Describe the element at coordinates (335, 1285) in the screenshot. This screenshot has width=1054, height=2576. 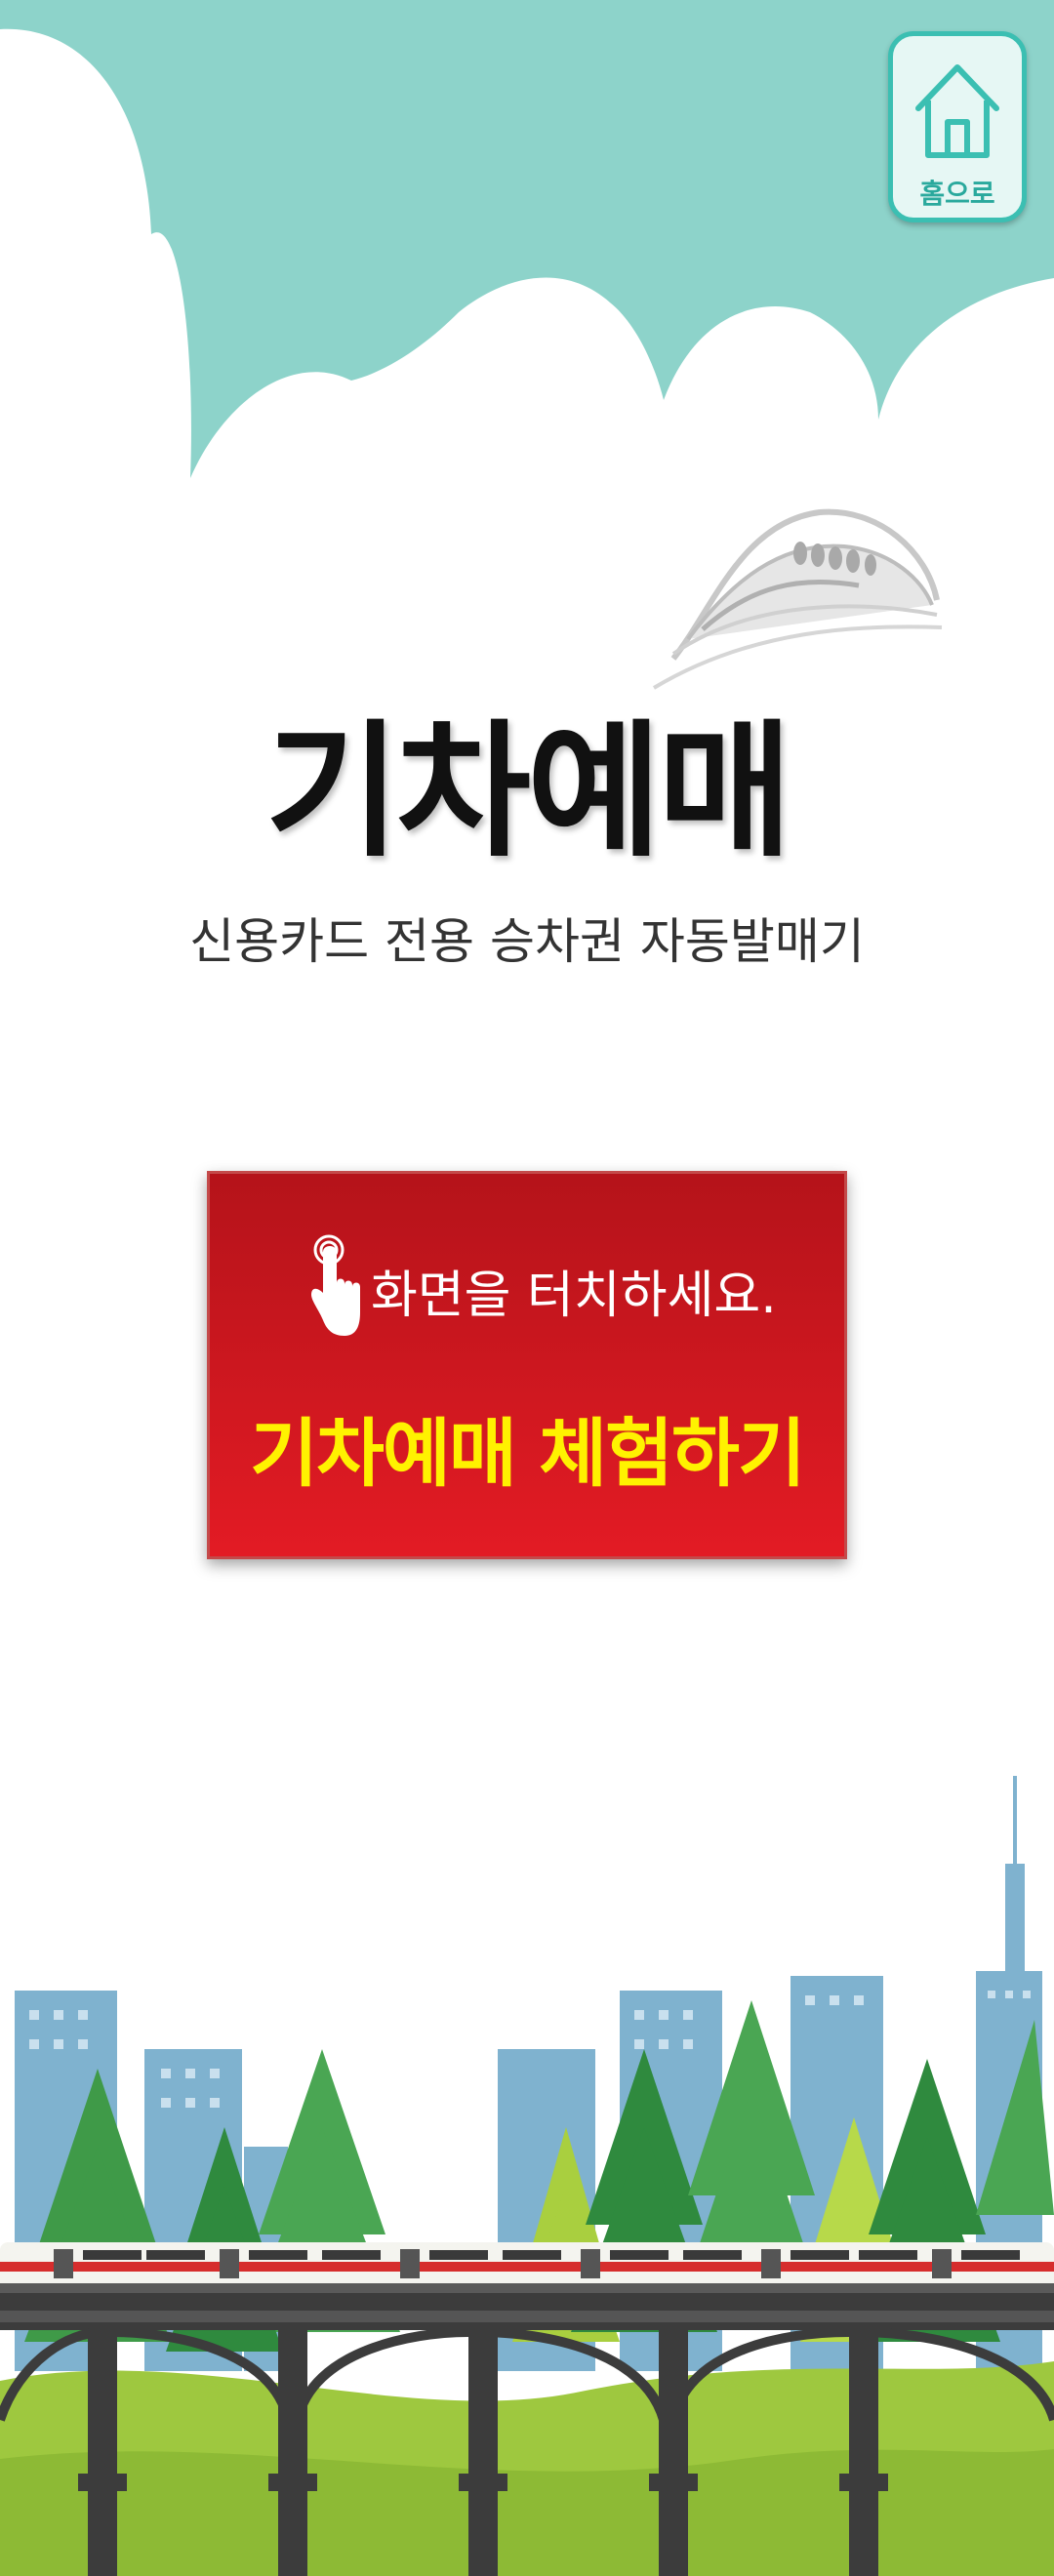
I see `touch-hand-icon` at that location.